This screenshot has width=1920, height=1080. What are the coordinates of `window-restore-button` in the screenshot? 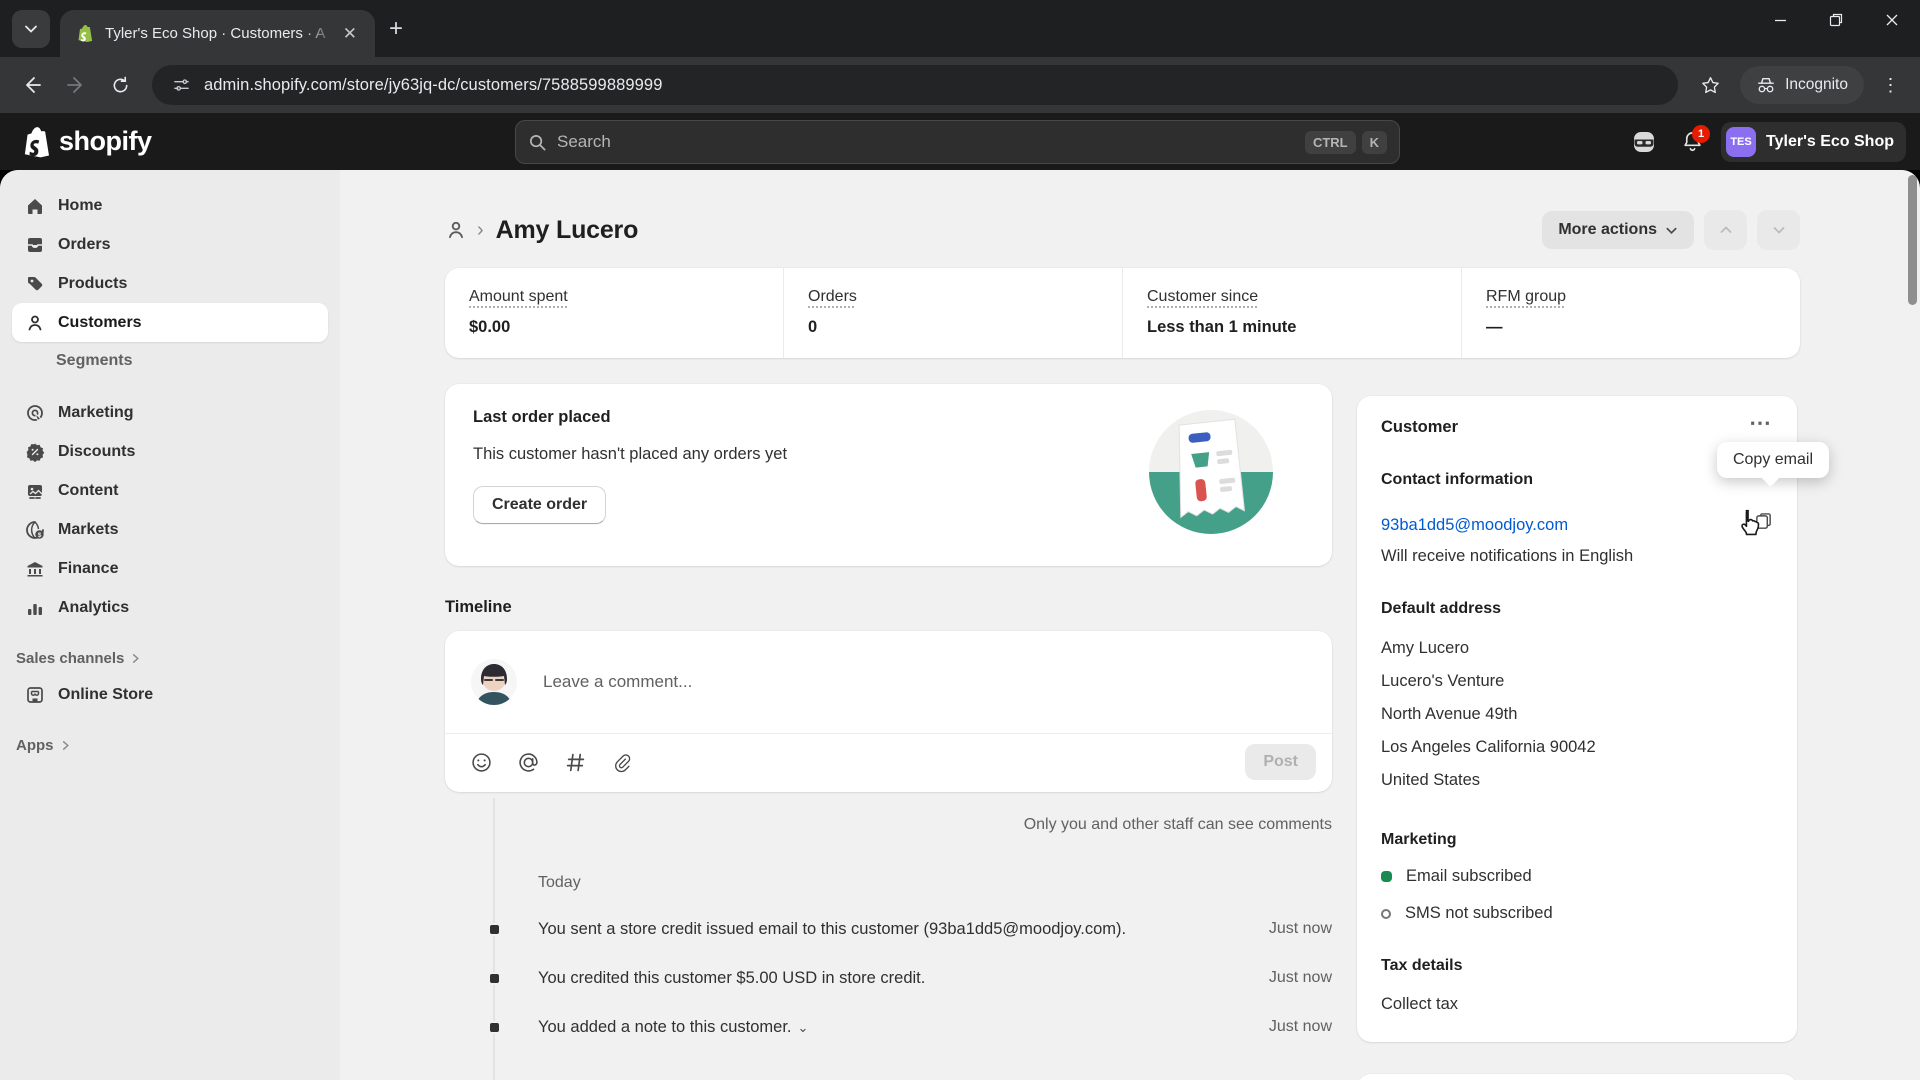 It's located at (1836, 20).